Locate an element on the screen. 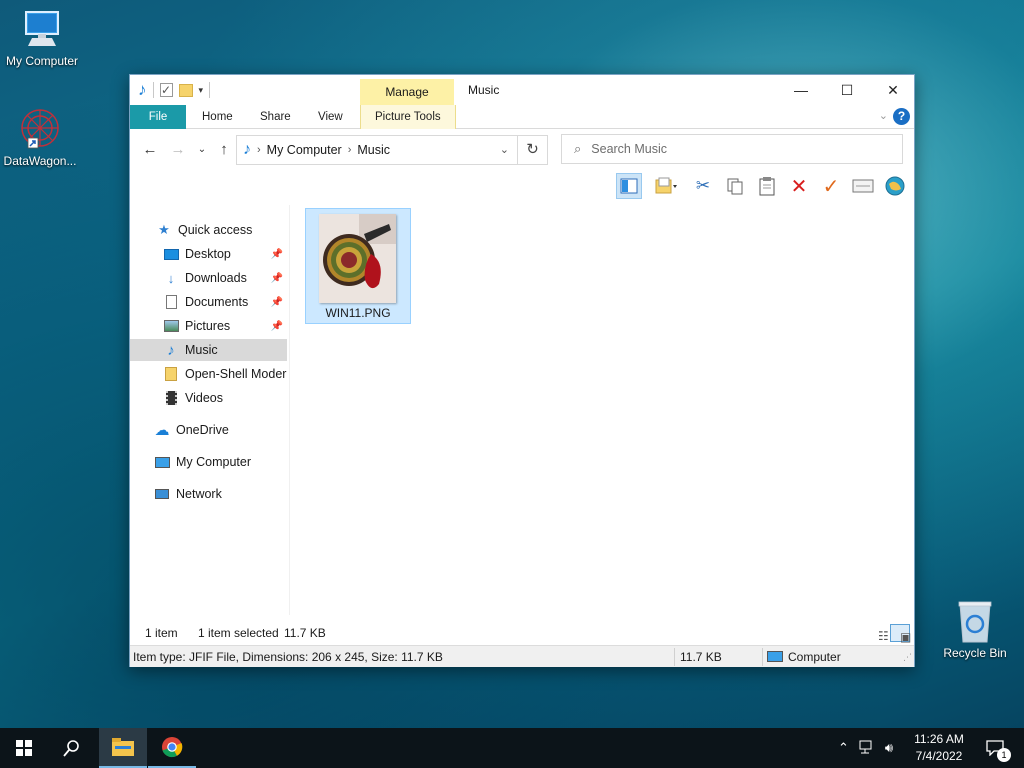 This screenshot has height=768, width=1024. sidebar-item-pictures: Pictures 📌 is located at coordinates (208, 326).